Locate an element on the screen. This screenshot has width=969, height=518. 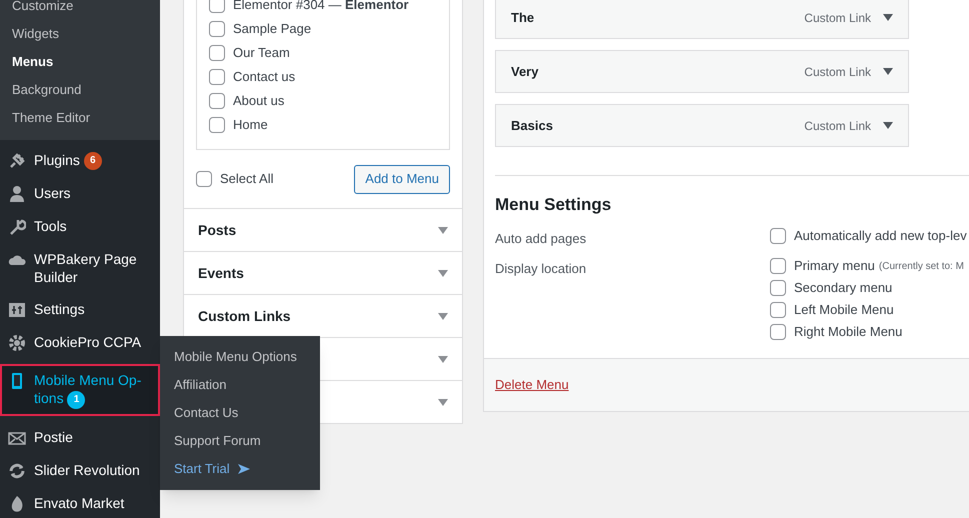
option-label: Primary menu is located at coordinates (834, 266).